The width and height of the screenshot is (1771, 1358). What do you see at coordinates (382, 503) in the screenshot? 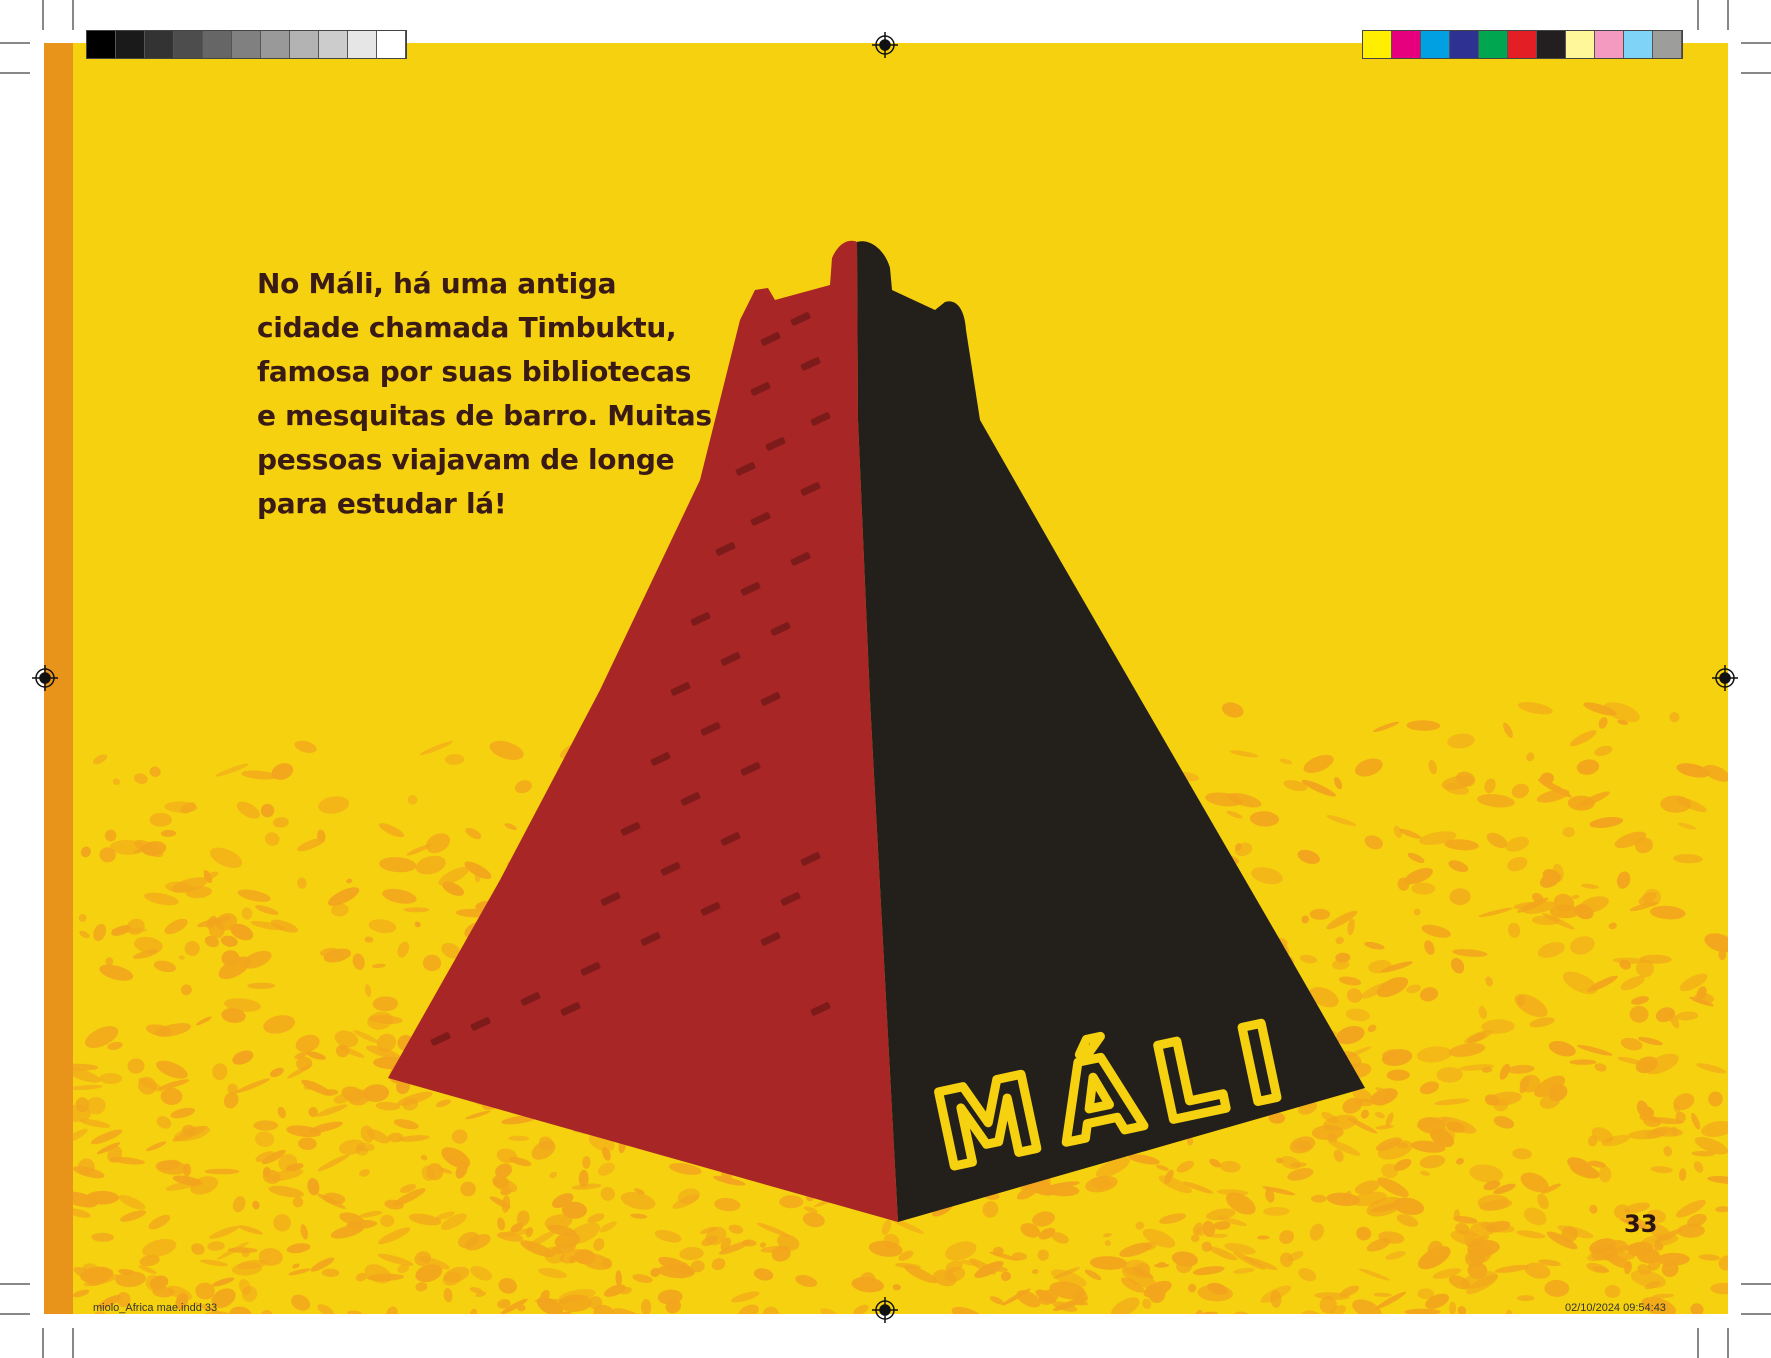
I see `body-line: para estudar lá!` at bounding box center [382, 503].